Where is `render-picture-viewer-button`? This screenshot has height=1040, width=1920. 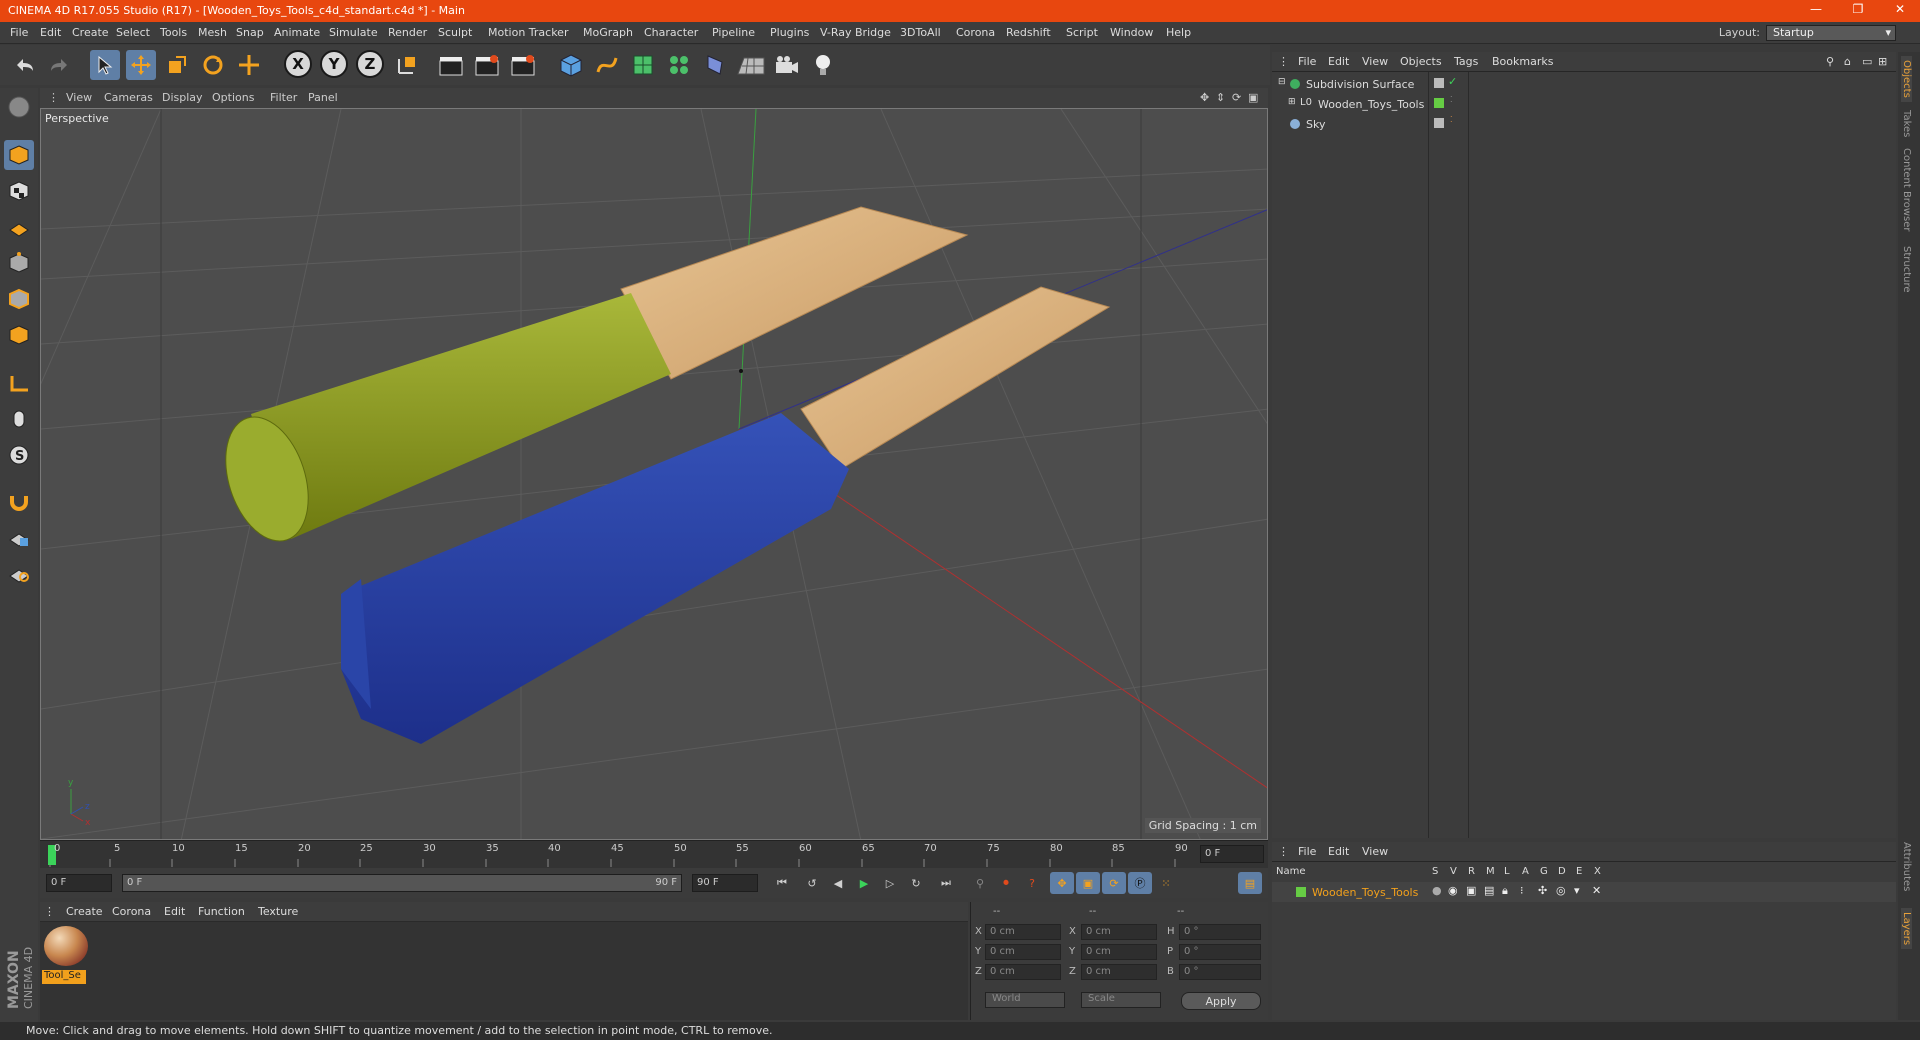 render-picture-viewer-button is located at coordinates (487, 65).